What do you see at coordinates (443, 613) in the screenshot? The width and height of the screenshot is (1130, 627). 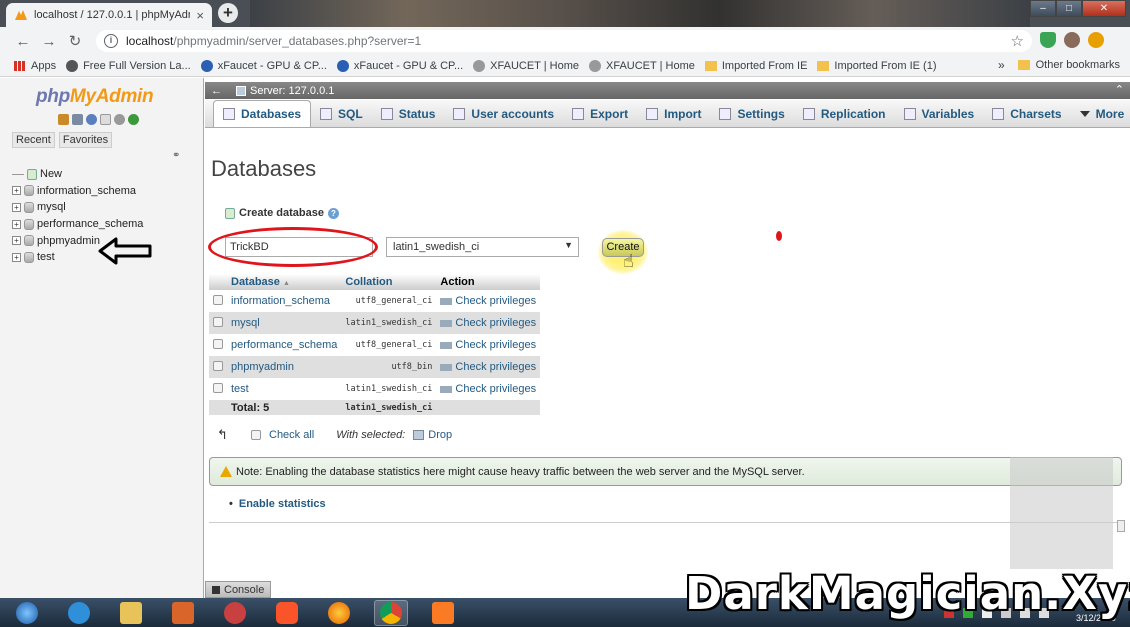 I see `taskbar-xampp` at bounding box center [443, 613].